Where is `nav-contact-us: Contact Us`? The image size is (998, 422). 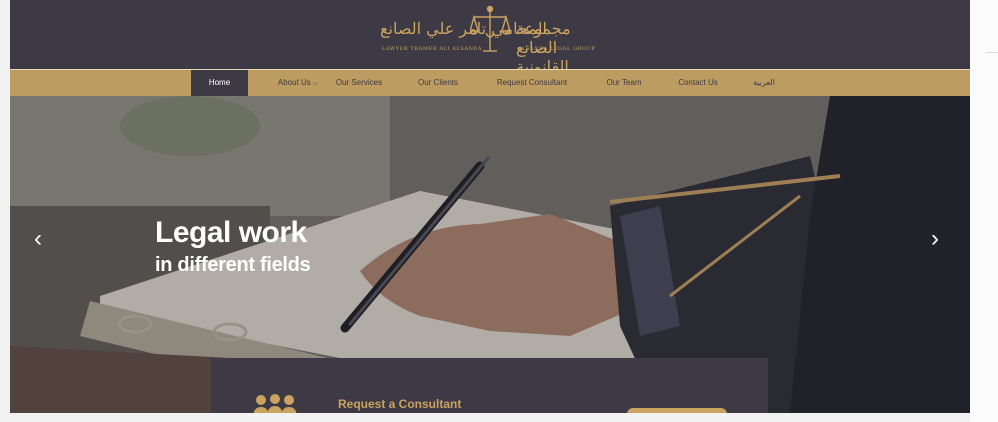 nav-contact-us: Contact Us is located at coordinates (698, 83).